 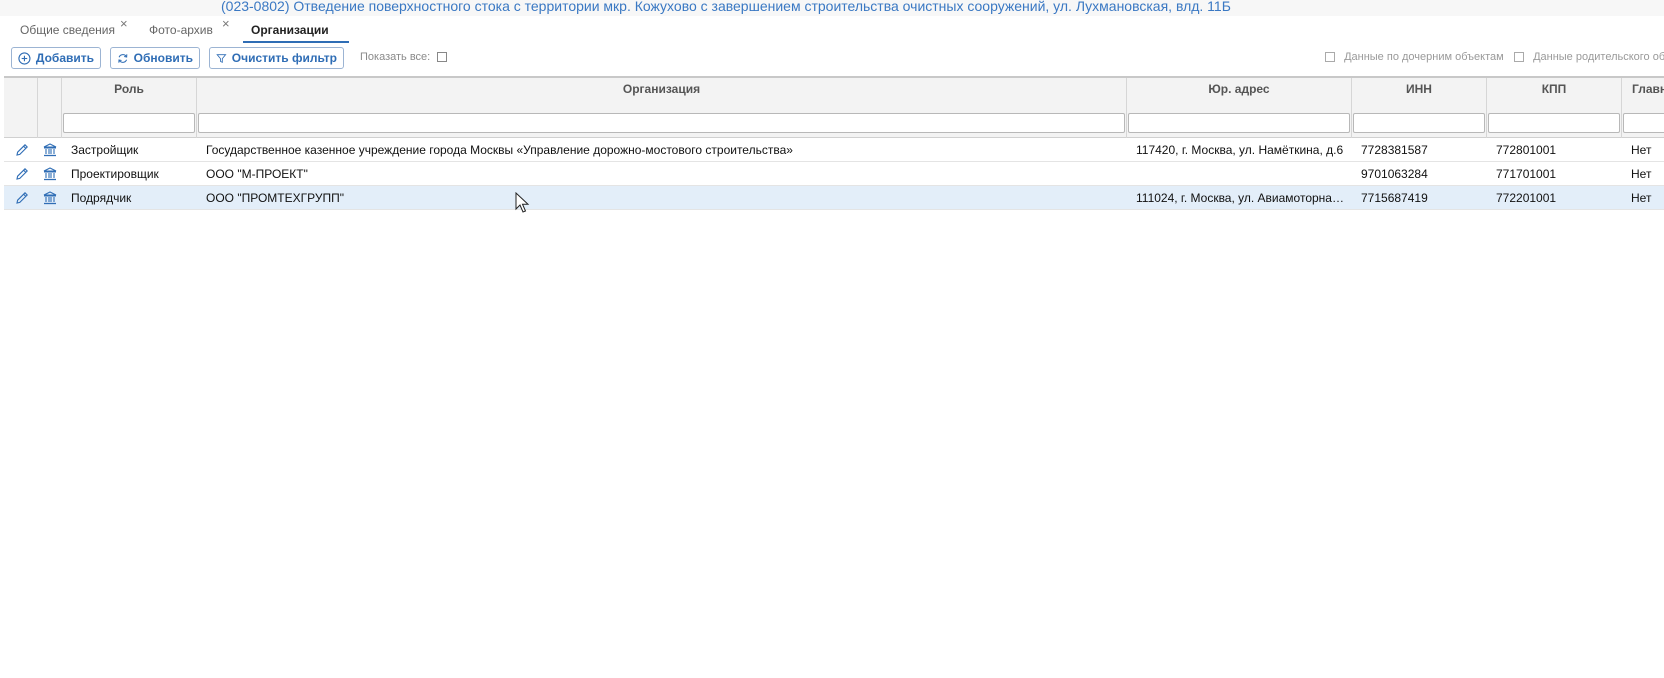 What do you see at coordinates (129, 89) in the screenshot?
I see `column-role-label: Роль` at bounding box center [129, 89].